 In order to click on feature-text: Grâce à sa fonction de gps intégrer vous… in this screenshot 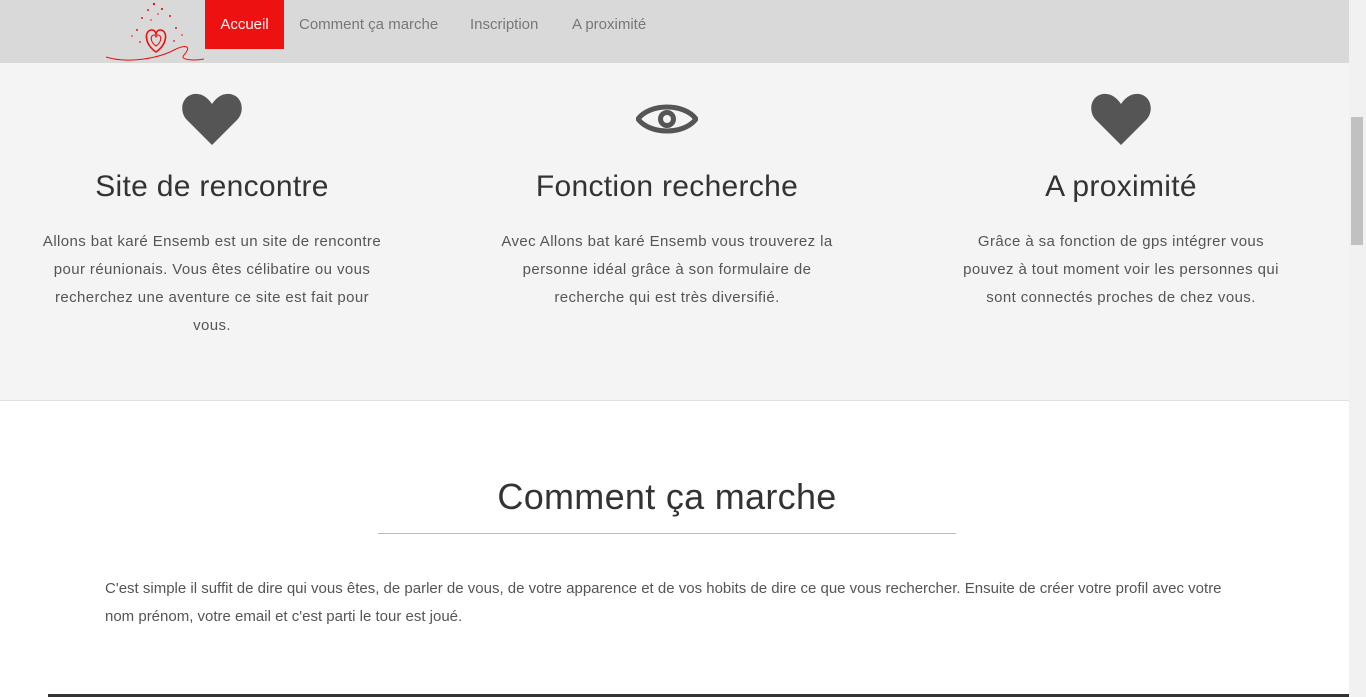, I will do `click(1121, 269)`.